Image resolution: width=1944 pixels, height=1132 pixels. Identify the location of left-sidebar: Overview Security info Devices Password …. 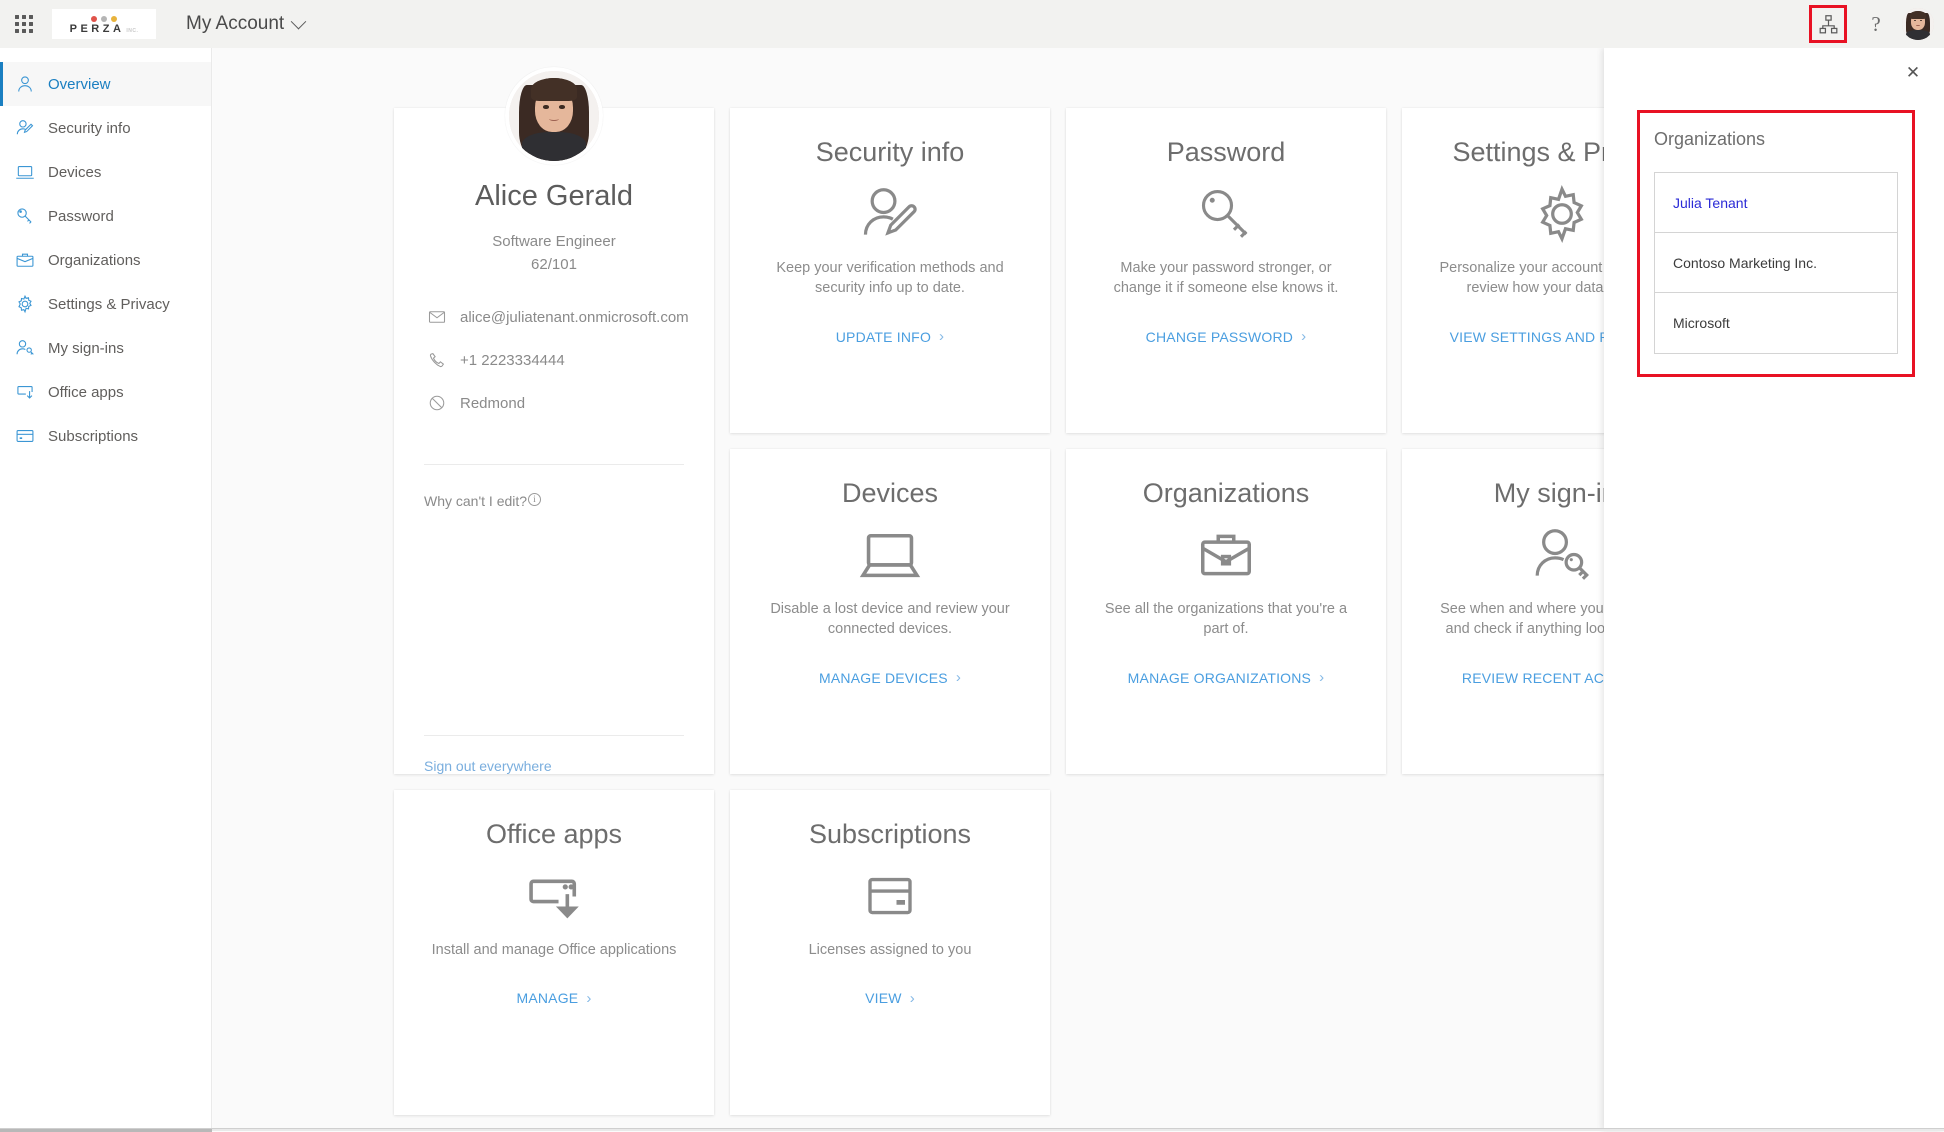
(106, 589).